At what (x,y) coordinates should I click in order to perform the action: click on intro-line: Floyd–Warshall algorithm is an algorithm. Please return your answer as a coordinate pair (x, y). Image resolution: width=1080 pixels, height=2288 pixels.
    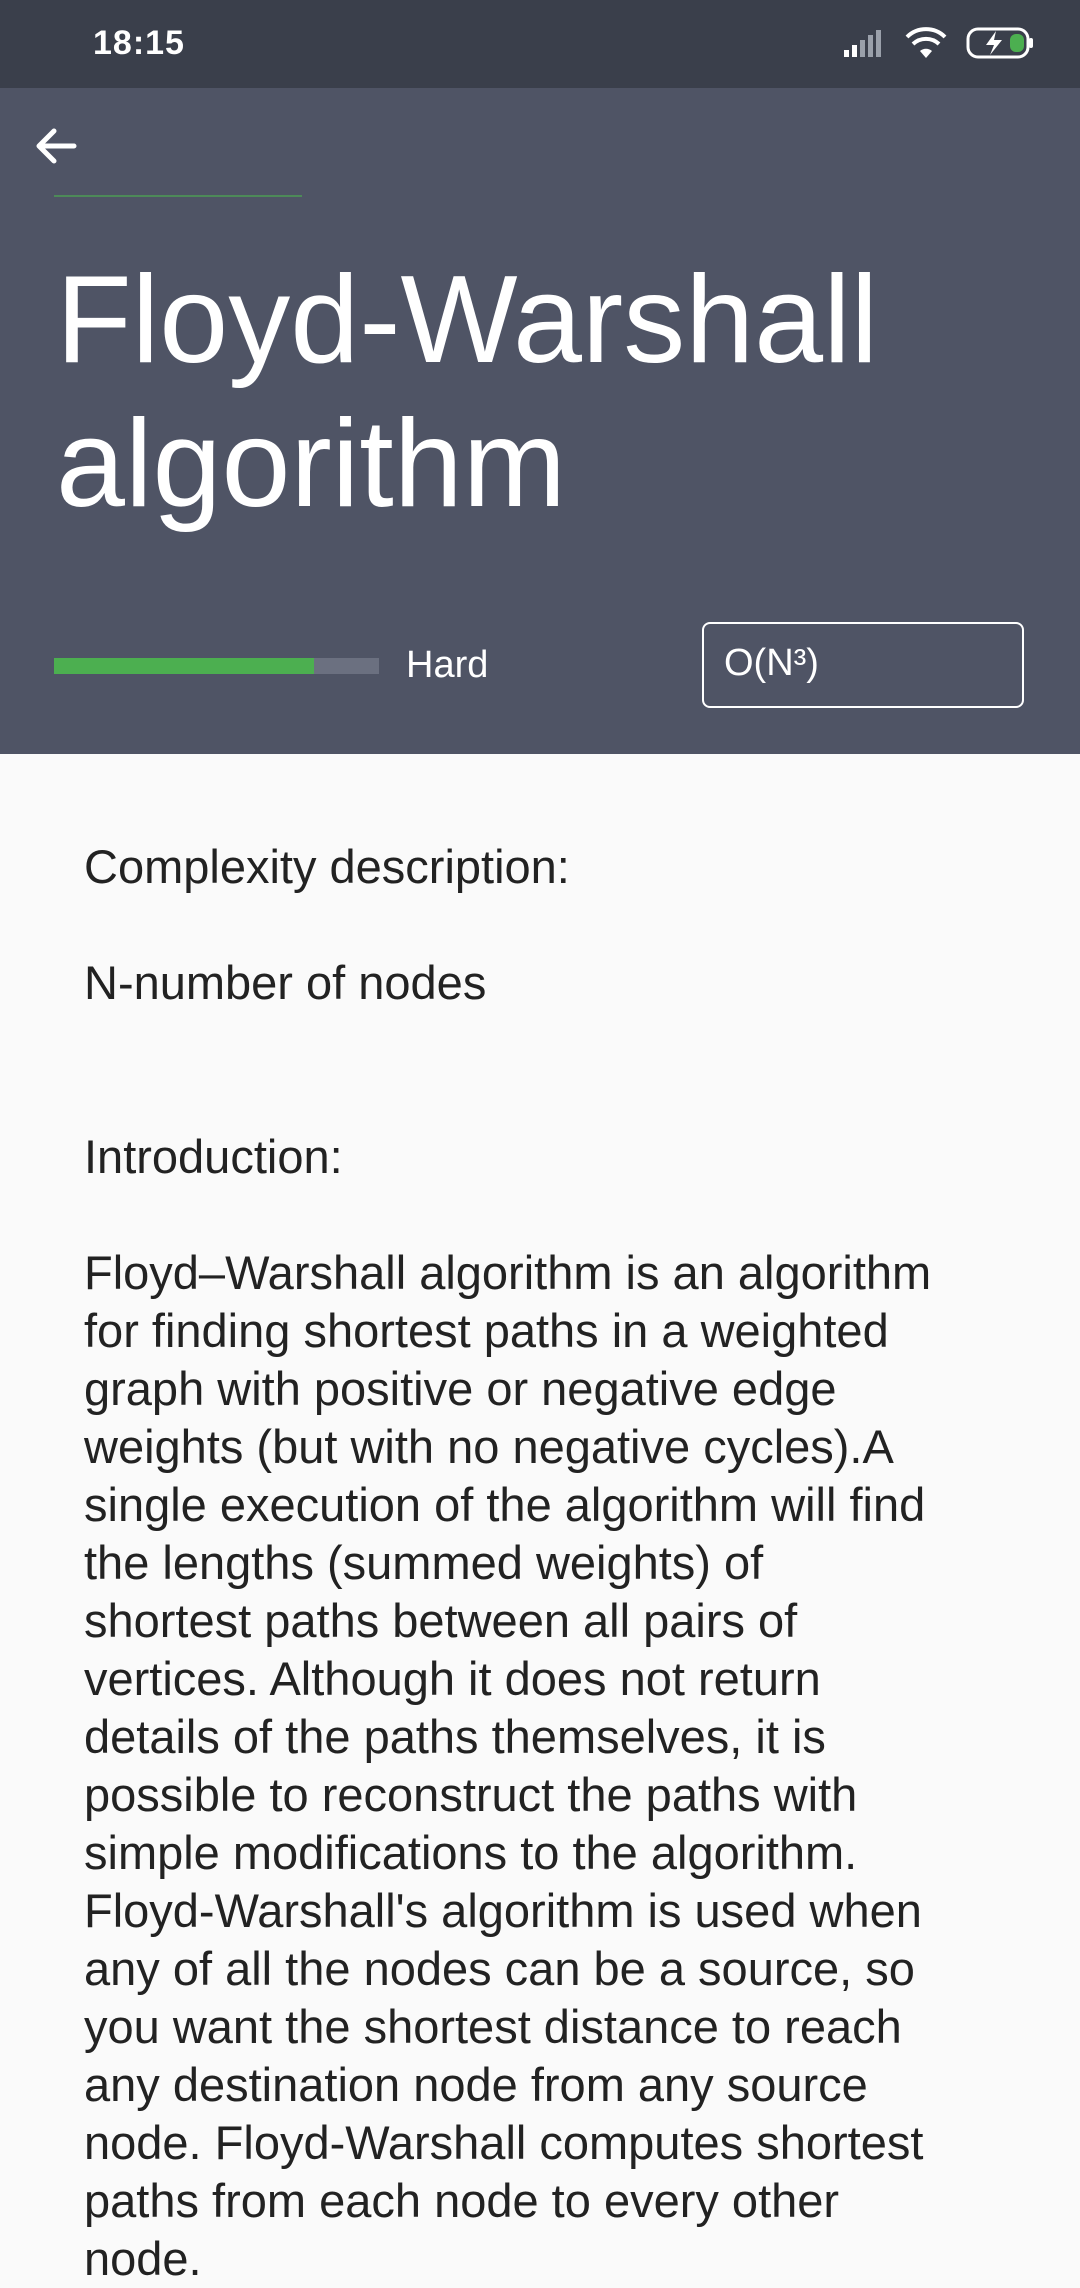
    Looking at the image, I should click on (508, 1272).